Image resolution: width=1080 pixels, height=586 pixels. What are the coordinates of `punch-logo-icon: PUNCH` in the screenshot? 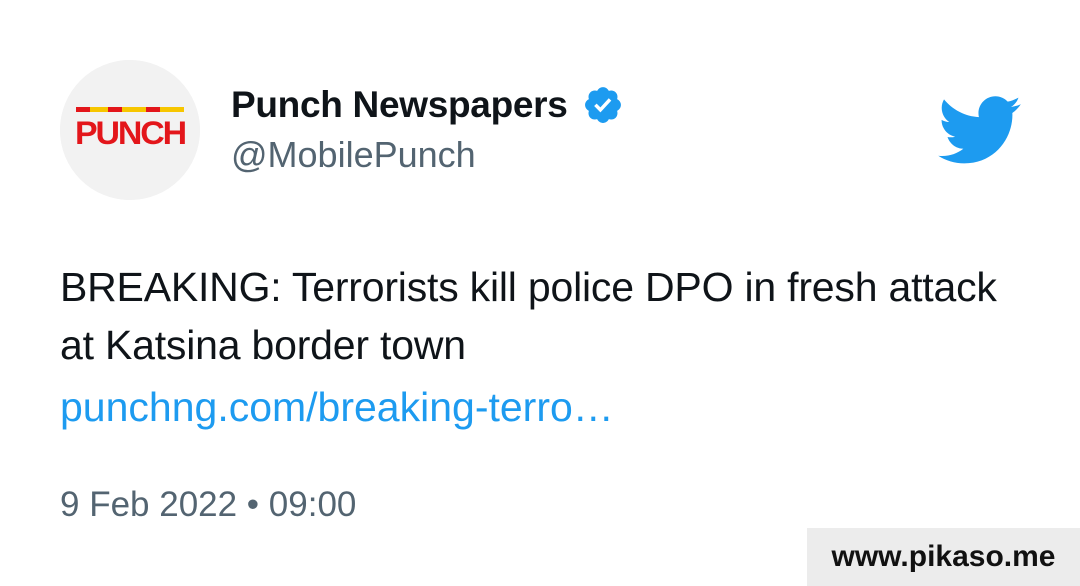 It's located at (130, 130).